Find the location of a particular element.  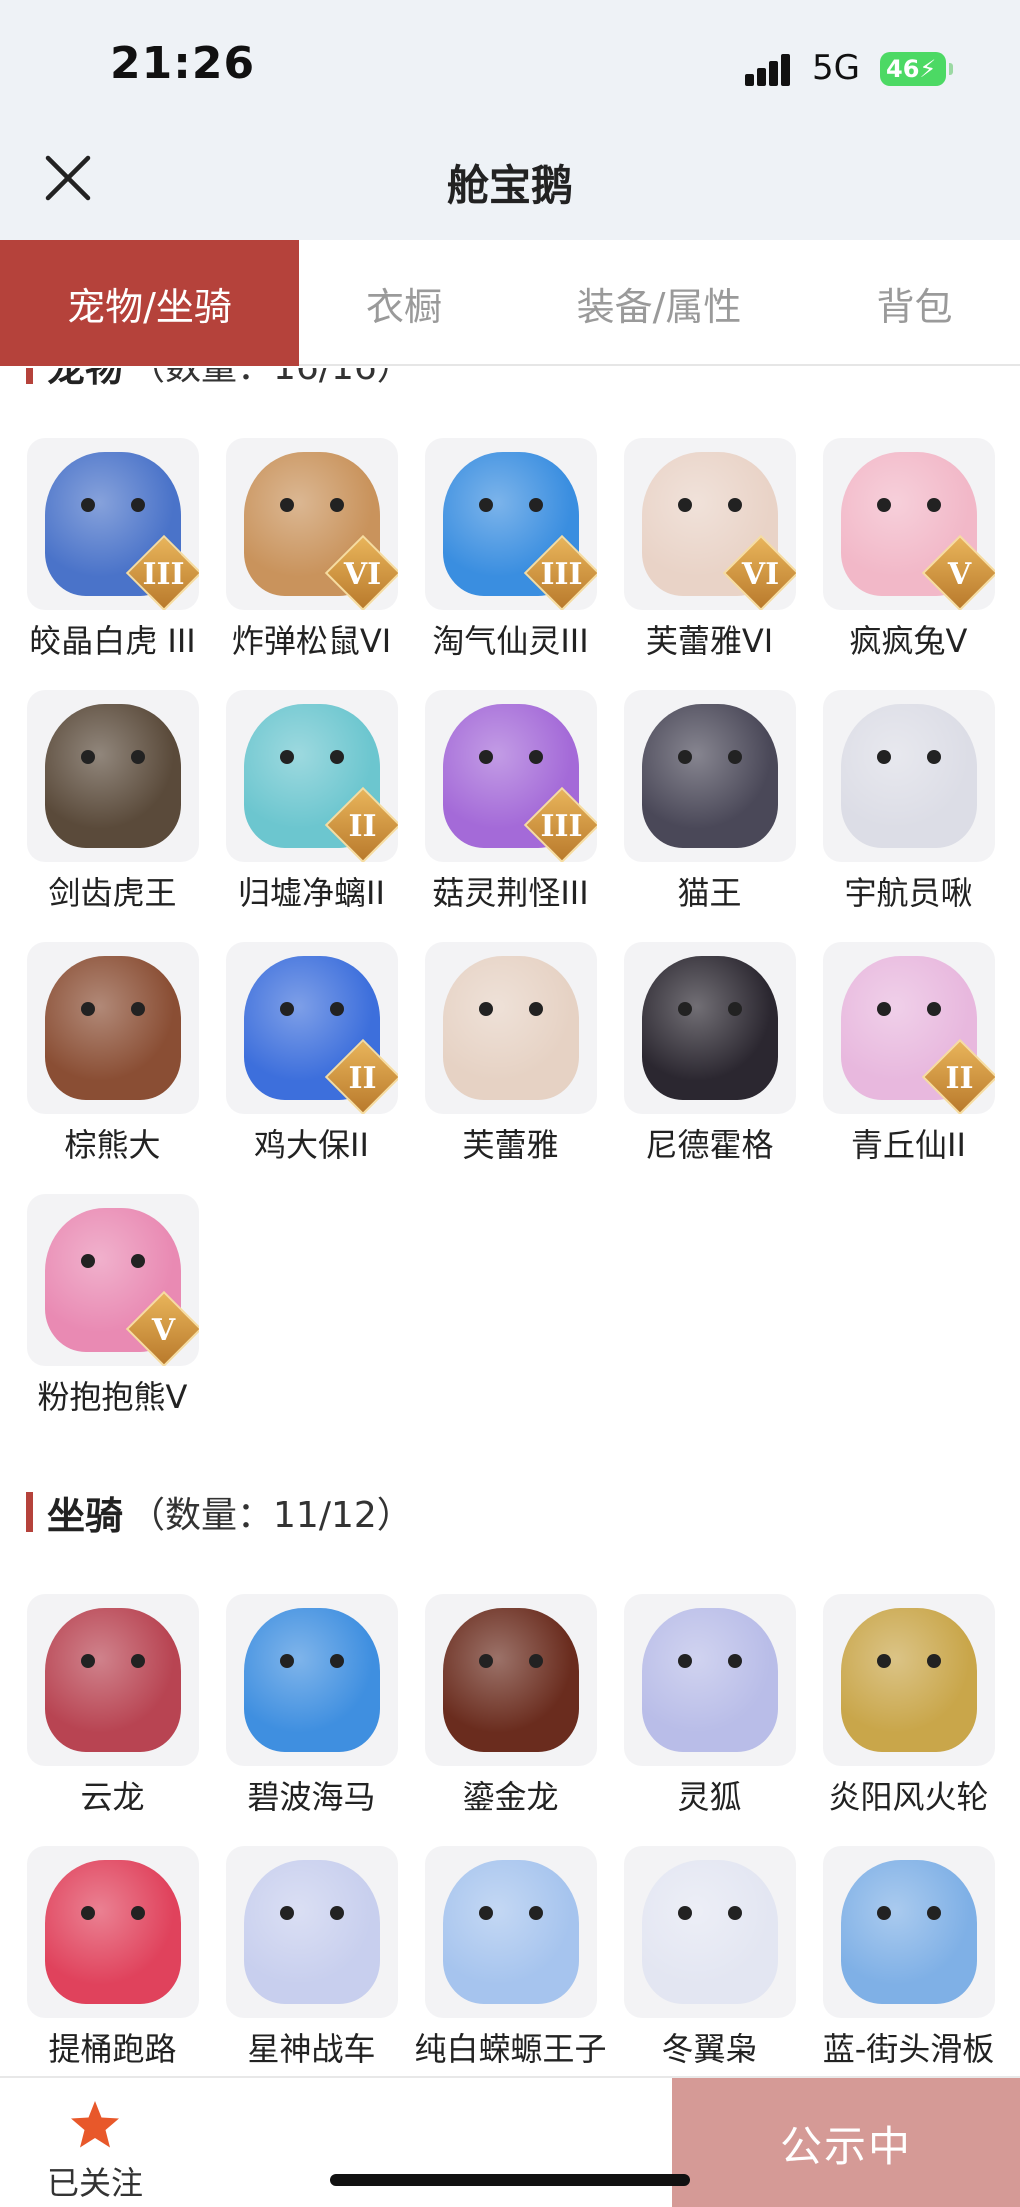

pet-item: 尼德霍格 is located at coordinates (709, 1054).